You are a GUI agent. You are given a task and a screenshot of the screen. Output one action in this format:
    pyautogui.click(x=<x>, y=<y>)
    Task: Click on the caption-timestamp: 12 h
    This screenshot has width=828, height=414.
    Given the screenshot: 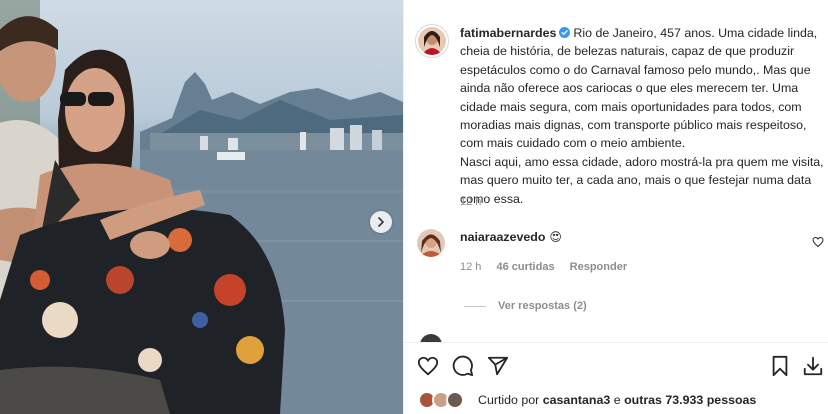 What is the action you would take?
    pyautogui.click(x=470, y=202)
    